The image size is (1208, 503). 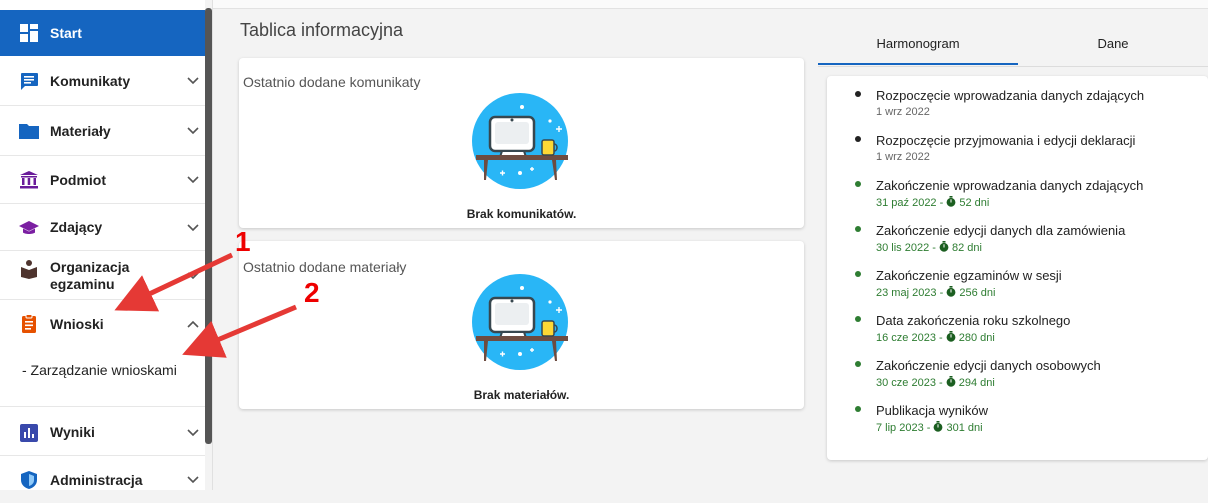 What do you see at coordinates (243, 241) in the screenshot?
I see `annotation-number-1: 1` at bounding box center [243, 241].